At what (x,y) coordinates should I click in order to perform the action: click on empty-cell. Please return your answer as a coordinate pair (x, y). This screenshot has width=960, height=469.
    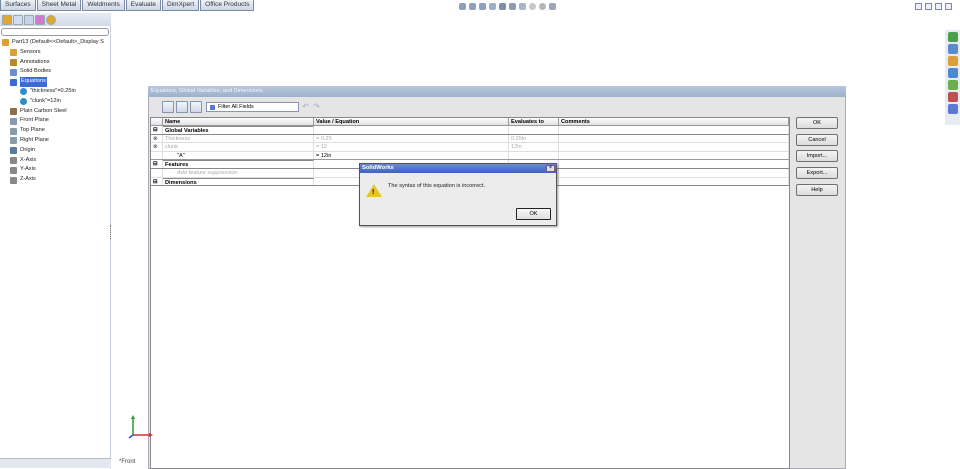
    Looking at the image, I should click on (674, 181).